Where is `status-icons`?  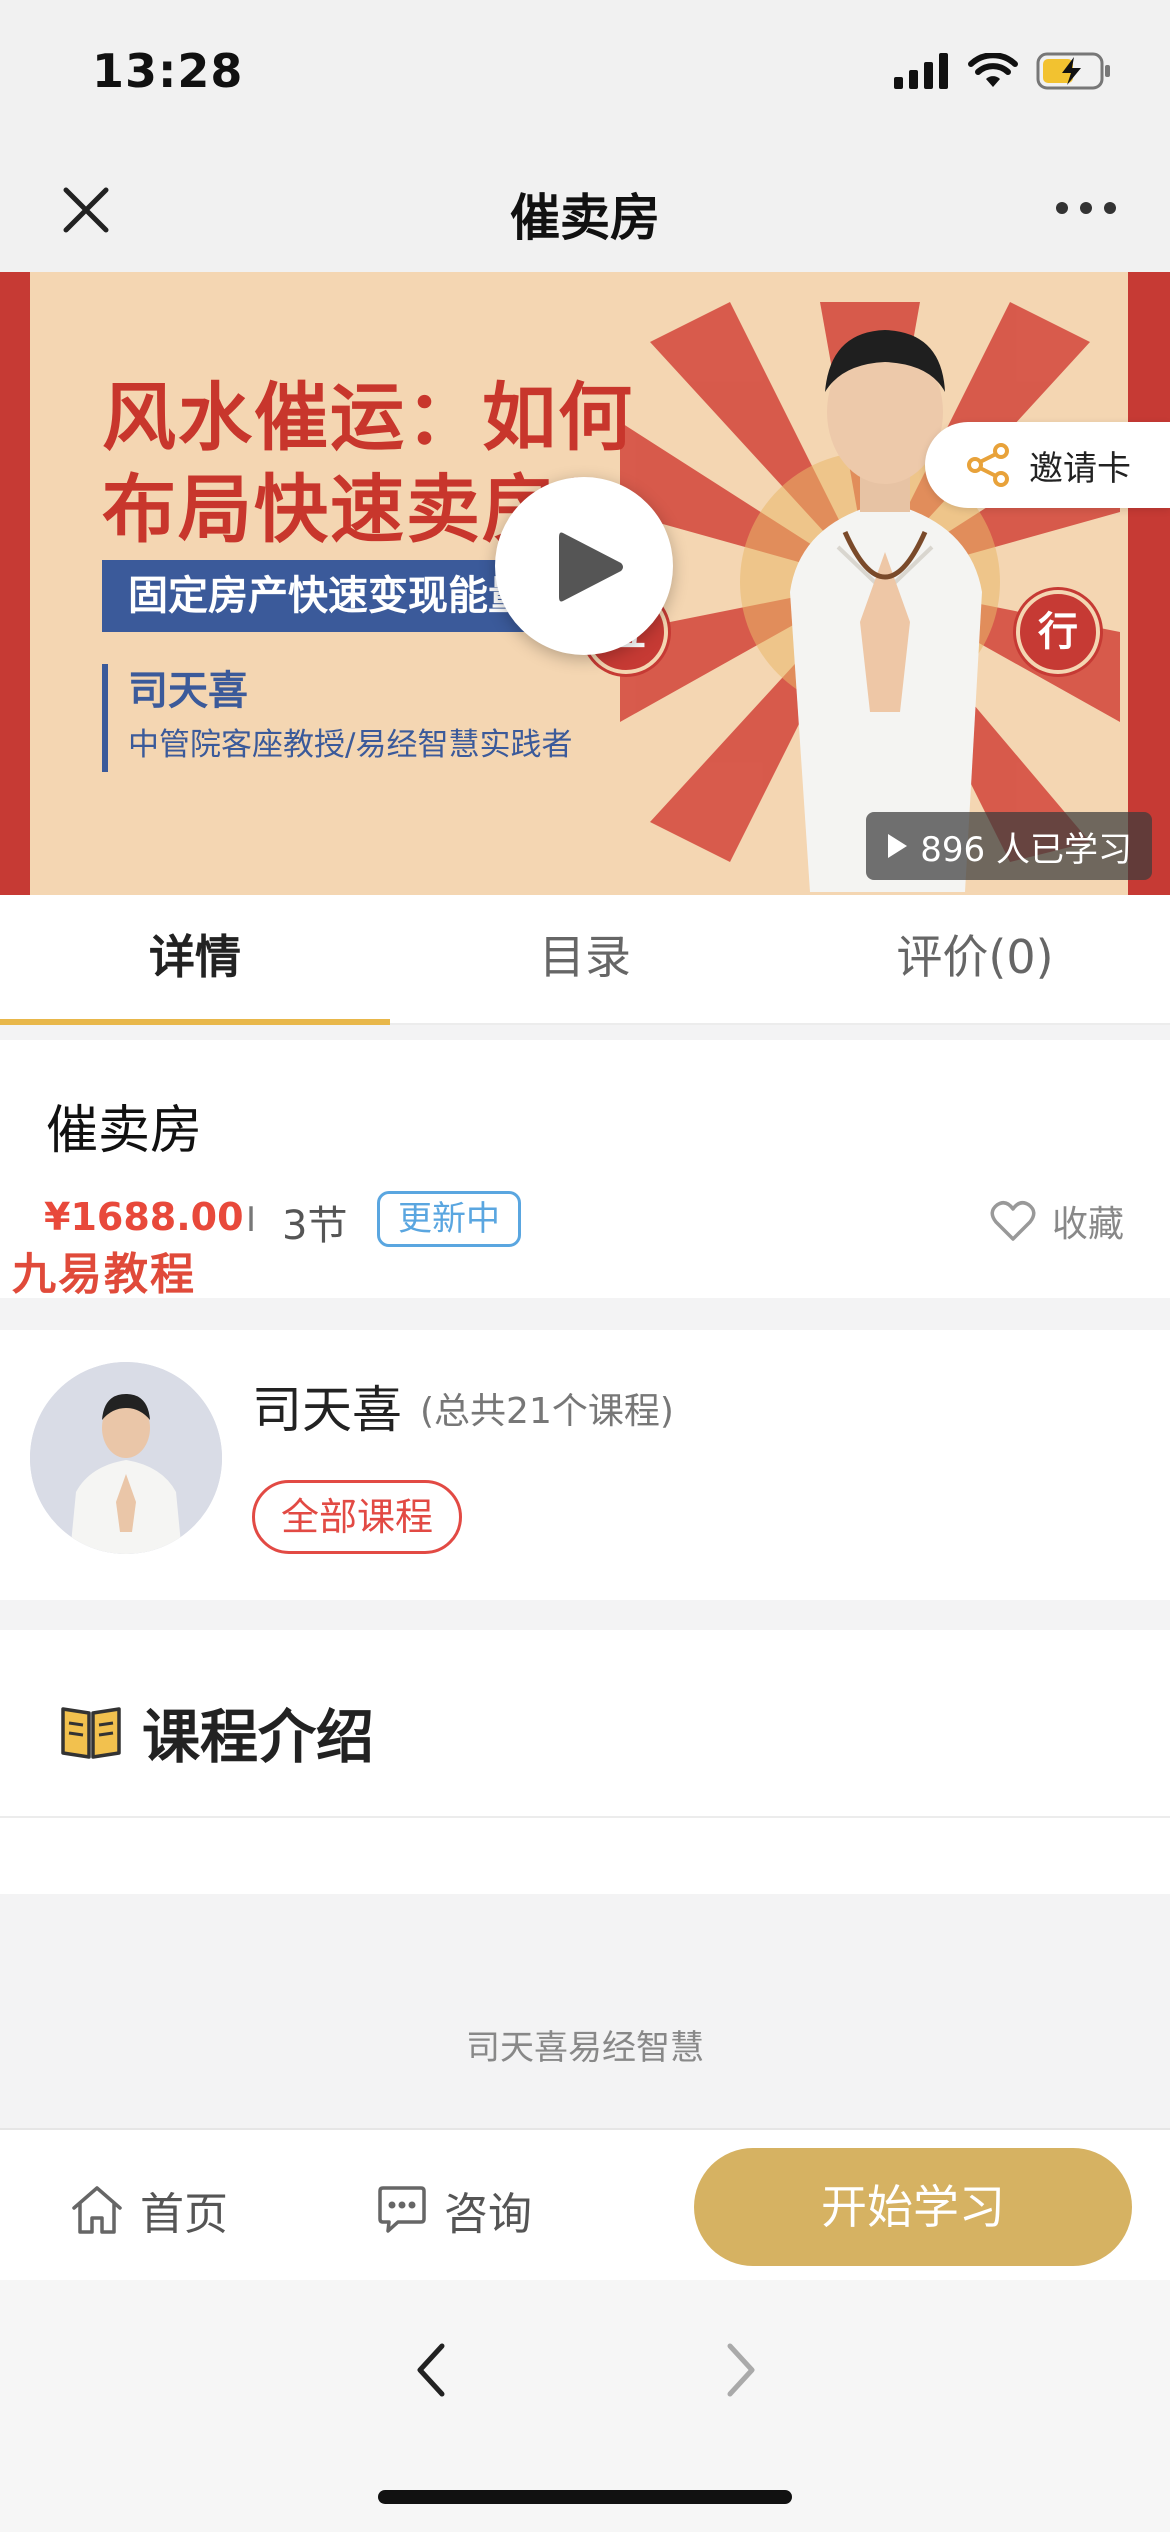
status-icons is located at coordinates (1003, 71).